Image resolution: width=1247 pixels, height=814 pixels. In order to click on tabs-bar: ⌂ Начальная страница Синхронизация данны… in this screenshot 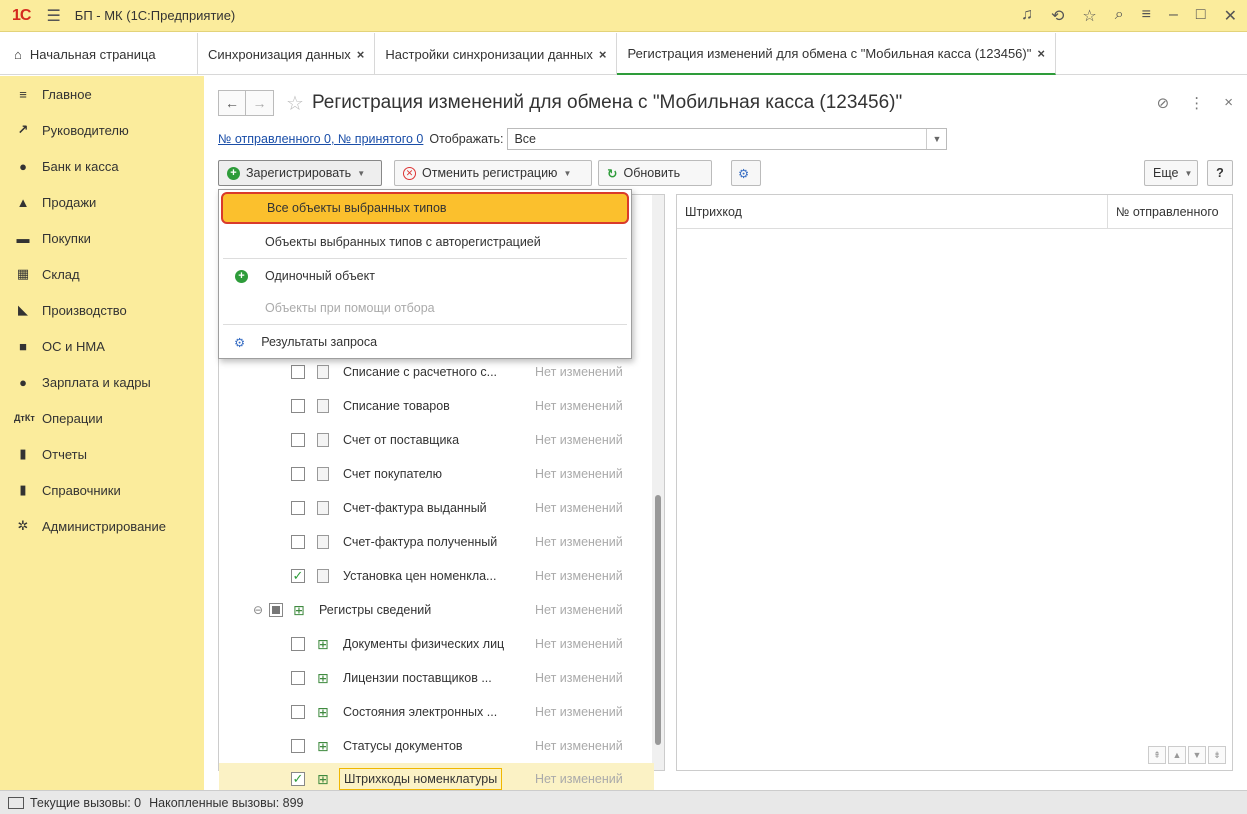, I will do `click(623, 54)`.